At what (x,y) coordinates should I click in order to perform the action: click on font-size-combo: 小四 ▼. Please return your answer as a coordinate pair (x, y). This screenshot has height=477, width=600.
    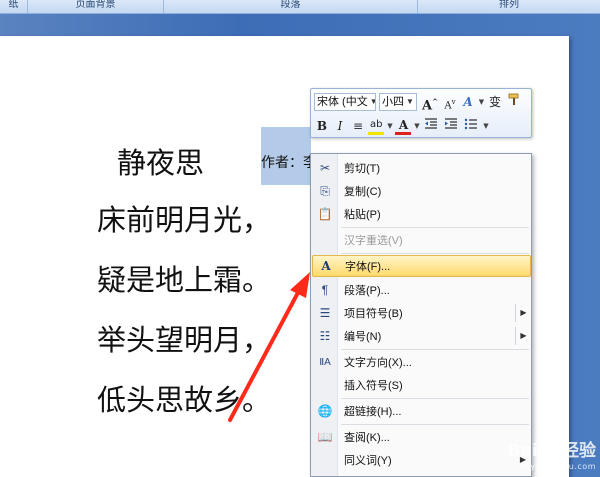
    Looking at the image, I should click on (398, 102).